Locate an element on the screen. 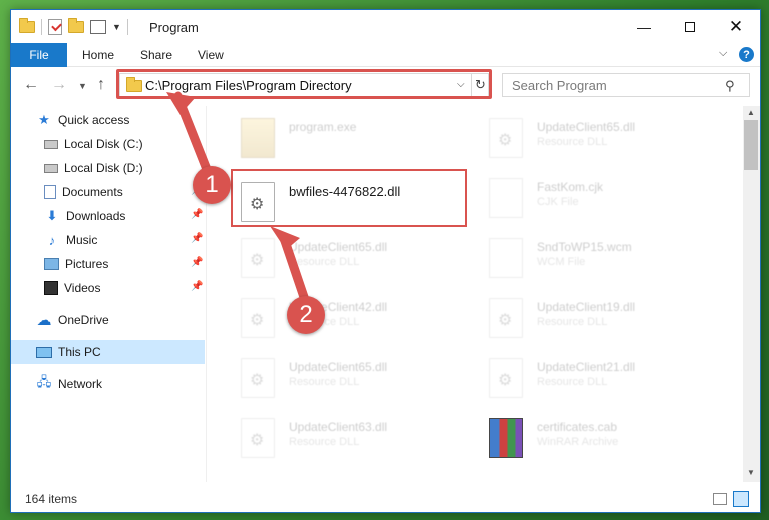  file-item: FastKom.cjk CJK File is located at coordinates (609, 200).